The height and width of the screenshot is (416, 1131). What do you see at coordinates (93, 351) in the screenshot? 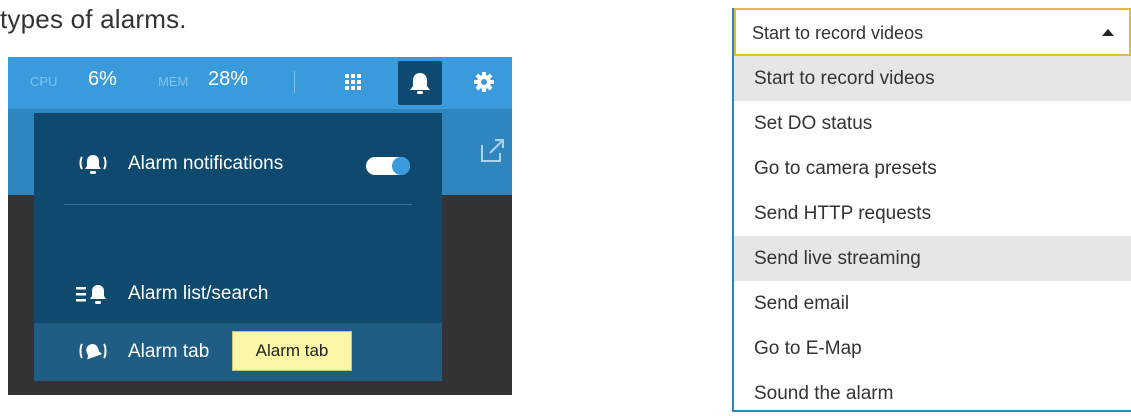
I see `alarm-tab-icon` at bounding box center [93, 351].